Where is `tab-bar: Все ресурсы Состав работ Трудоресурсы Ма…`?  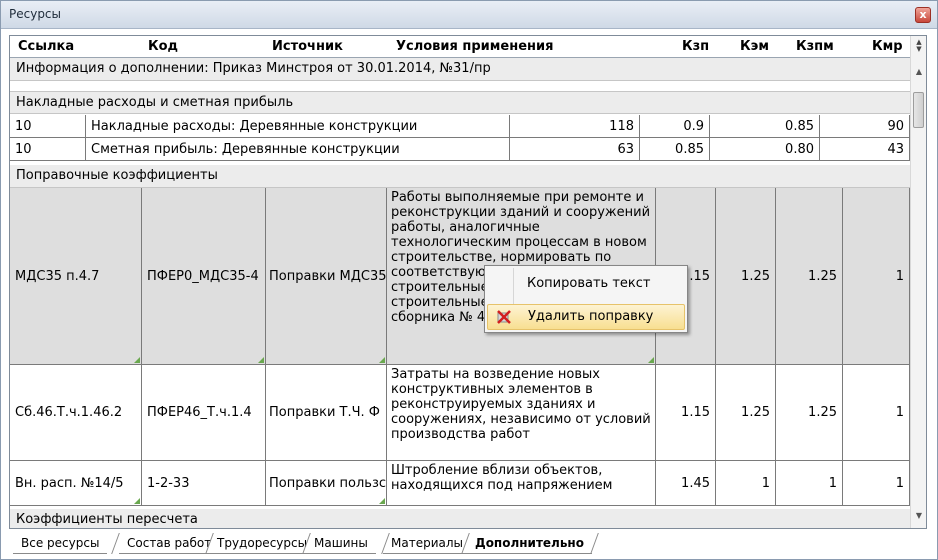 tab-bar: Все ресурсы Состав работ Трудоресурсы Ма… is located at coordinates (468, 544).